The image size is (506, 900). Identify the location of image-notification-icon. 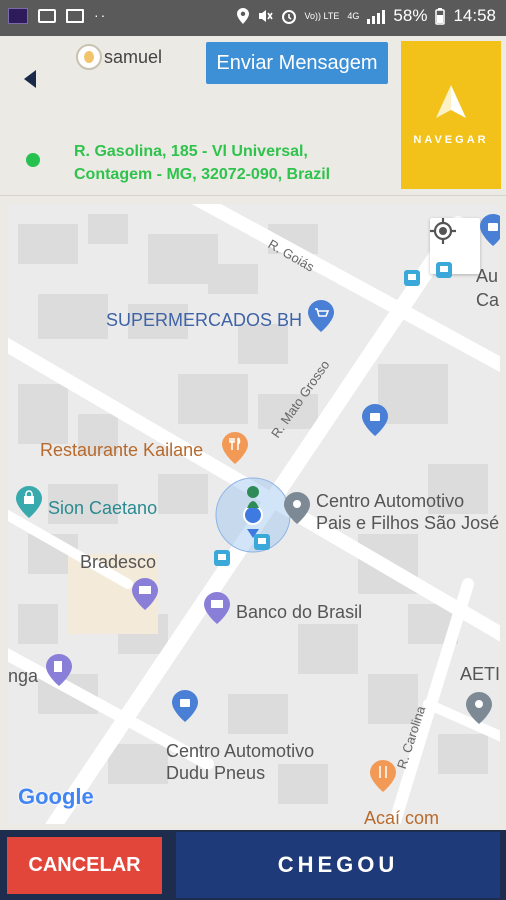
(47, 16).